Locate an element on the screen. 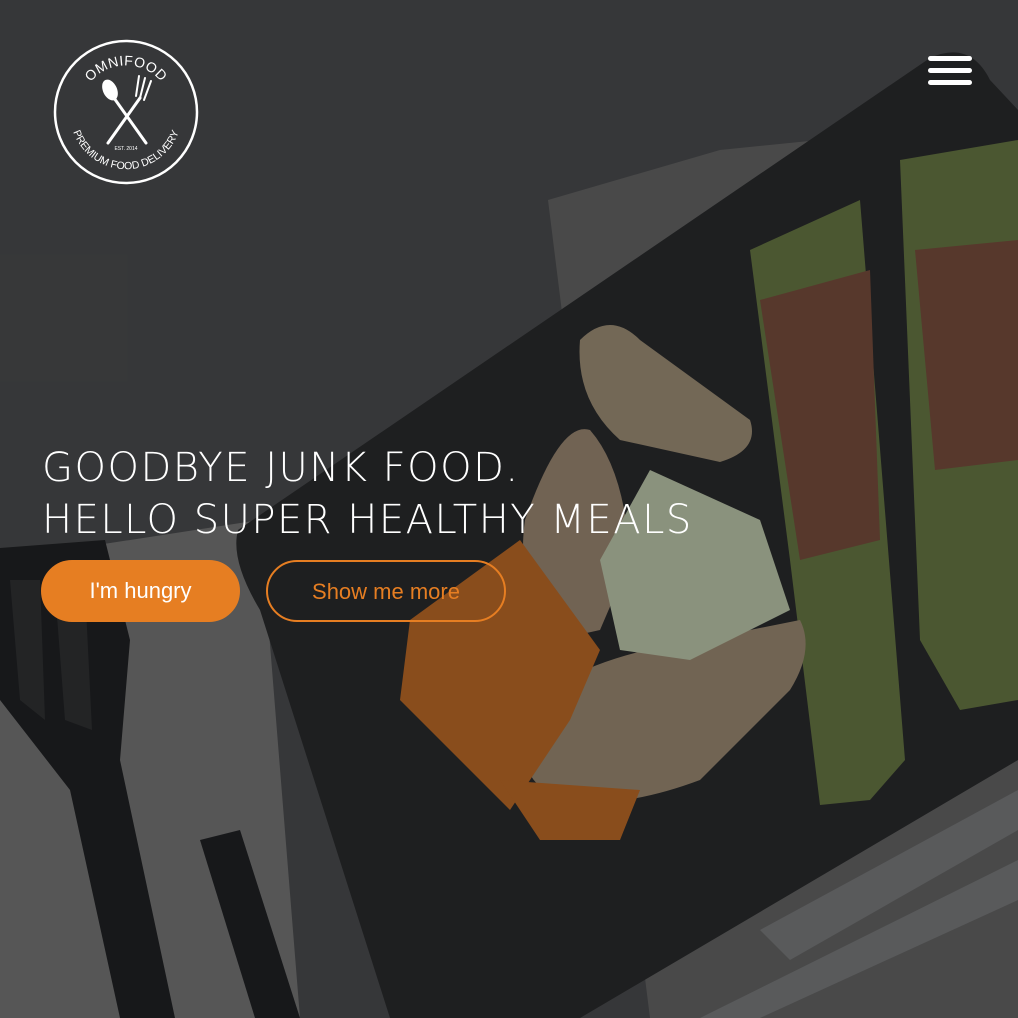 This screenshot has height=1018, width=1018. omnifood-logo: OMNIFOOD PREMIUM FOOD DELIVERY EST. 2014 is located at coordinates (126, 112).